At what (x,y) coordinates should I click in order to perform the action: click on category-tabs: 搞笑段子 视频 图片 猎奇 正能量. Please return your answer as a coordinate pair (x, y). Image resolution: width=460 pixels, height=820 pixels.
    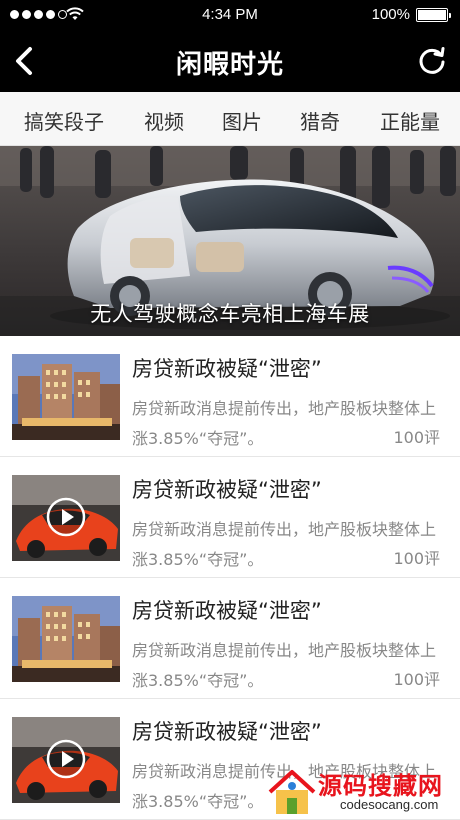
    Looking at the image, I should click on (230, 119).